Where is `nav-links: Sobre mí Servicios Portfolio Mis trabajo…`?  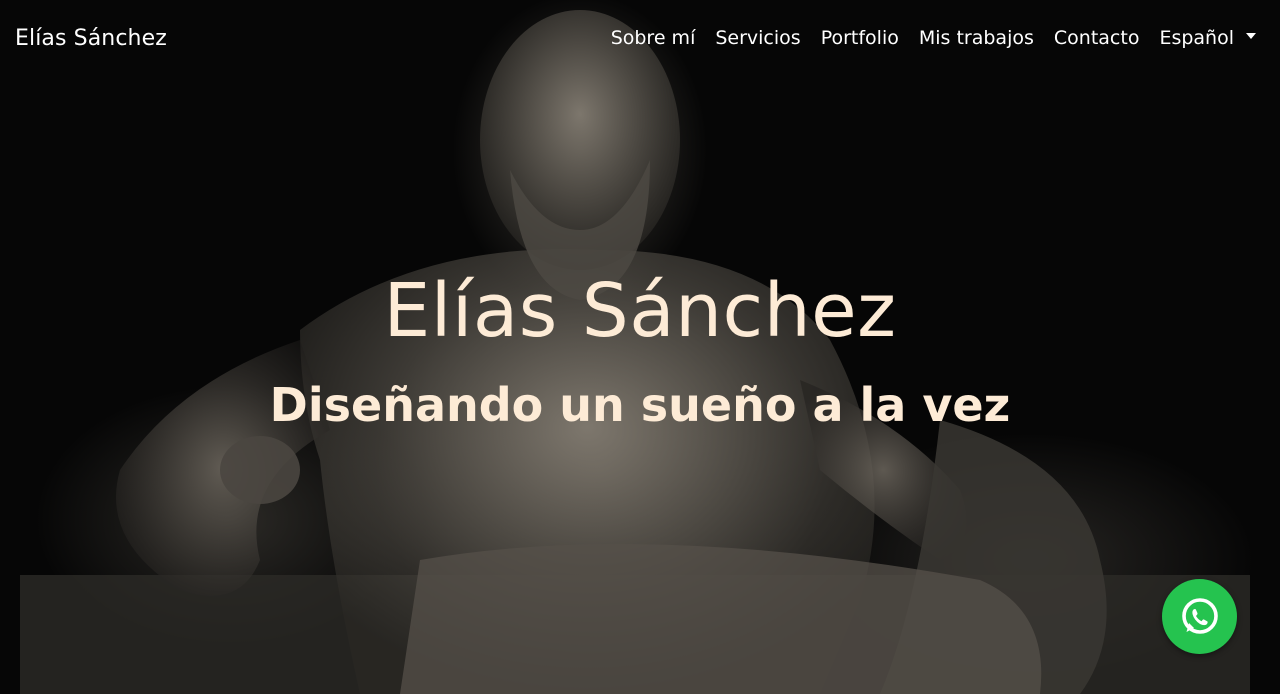 nav-links: Sobre mí Servicios Portfolio Mis trabajo… is located at coordinates (928, 38).